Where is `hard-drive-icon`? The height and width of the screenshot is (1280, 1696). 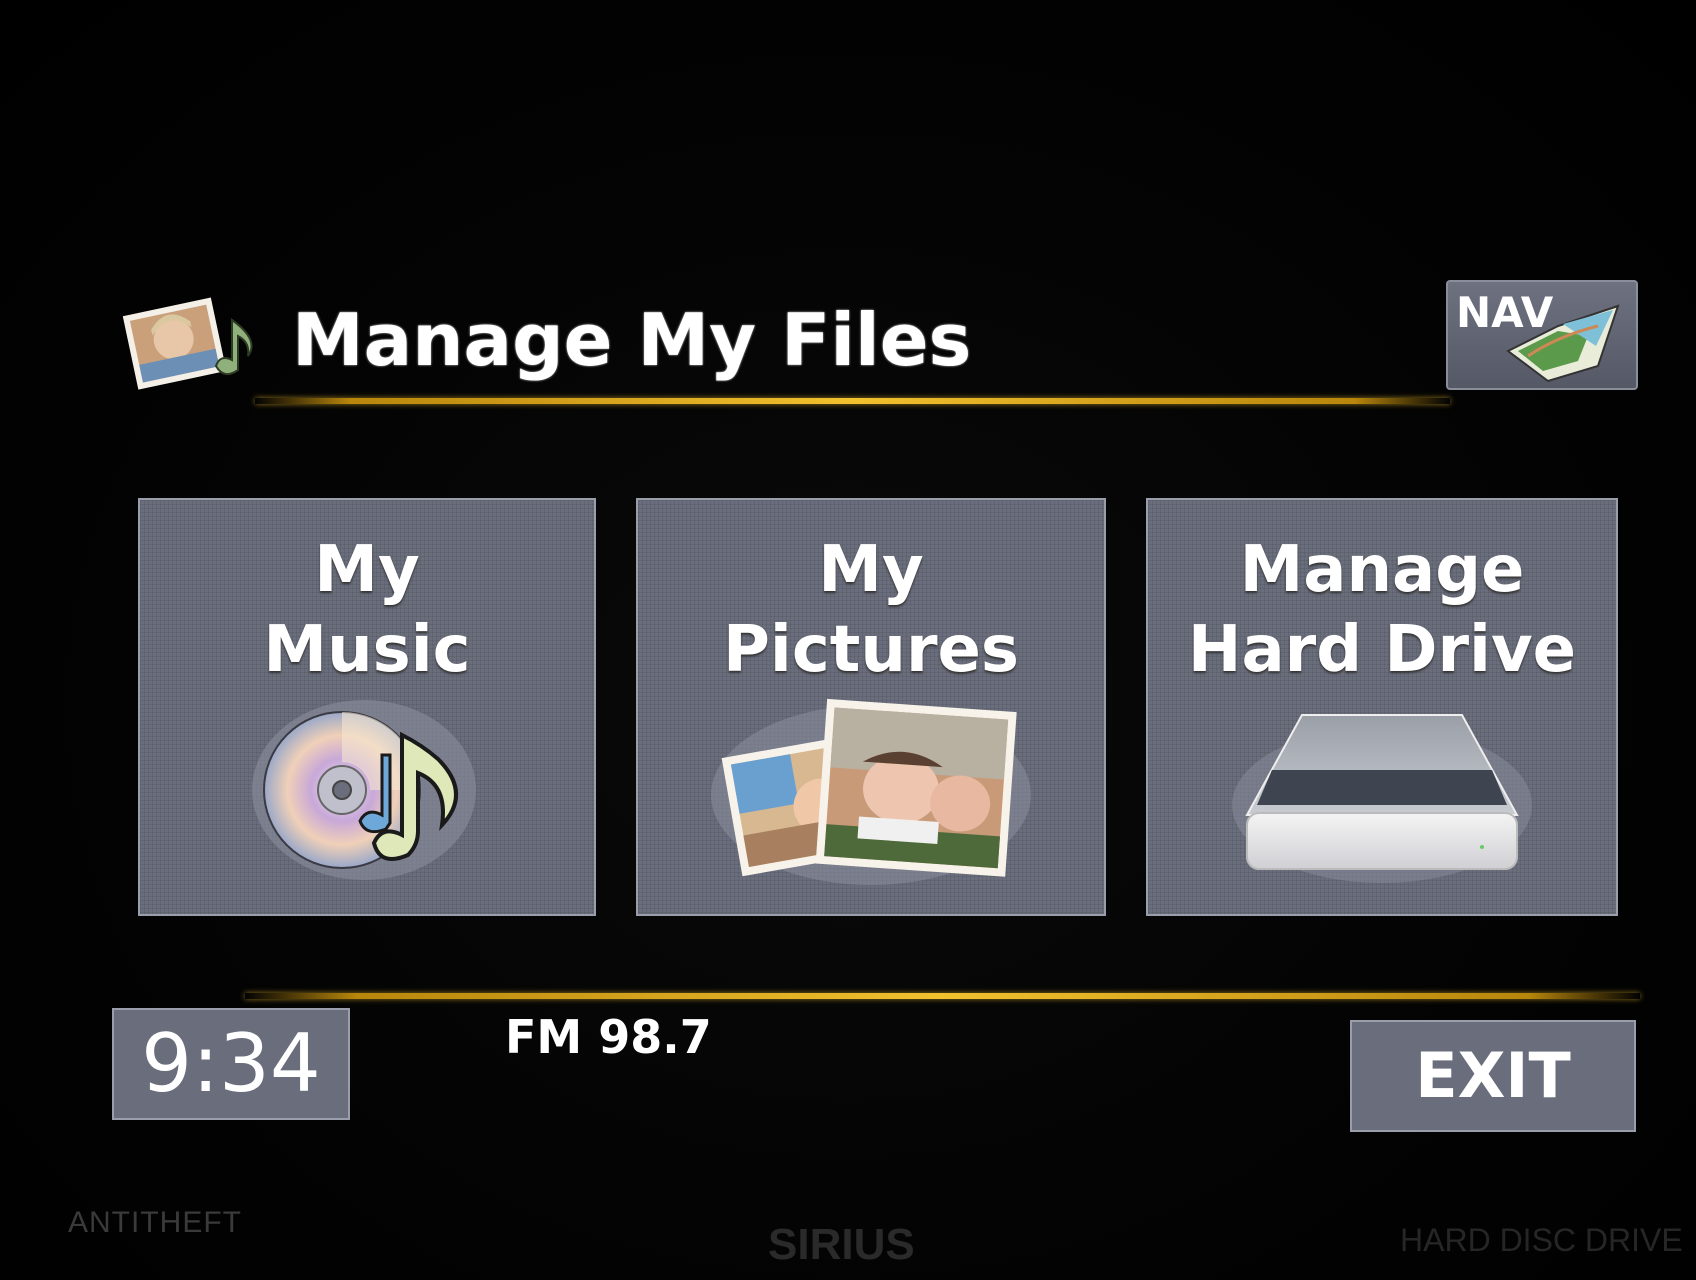 hard-drive-icon is located at coordinates (1382, 798).